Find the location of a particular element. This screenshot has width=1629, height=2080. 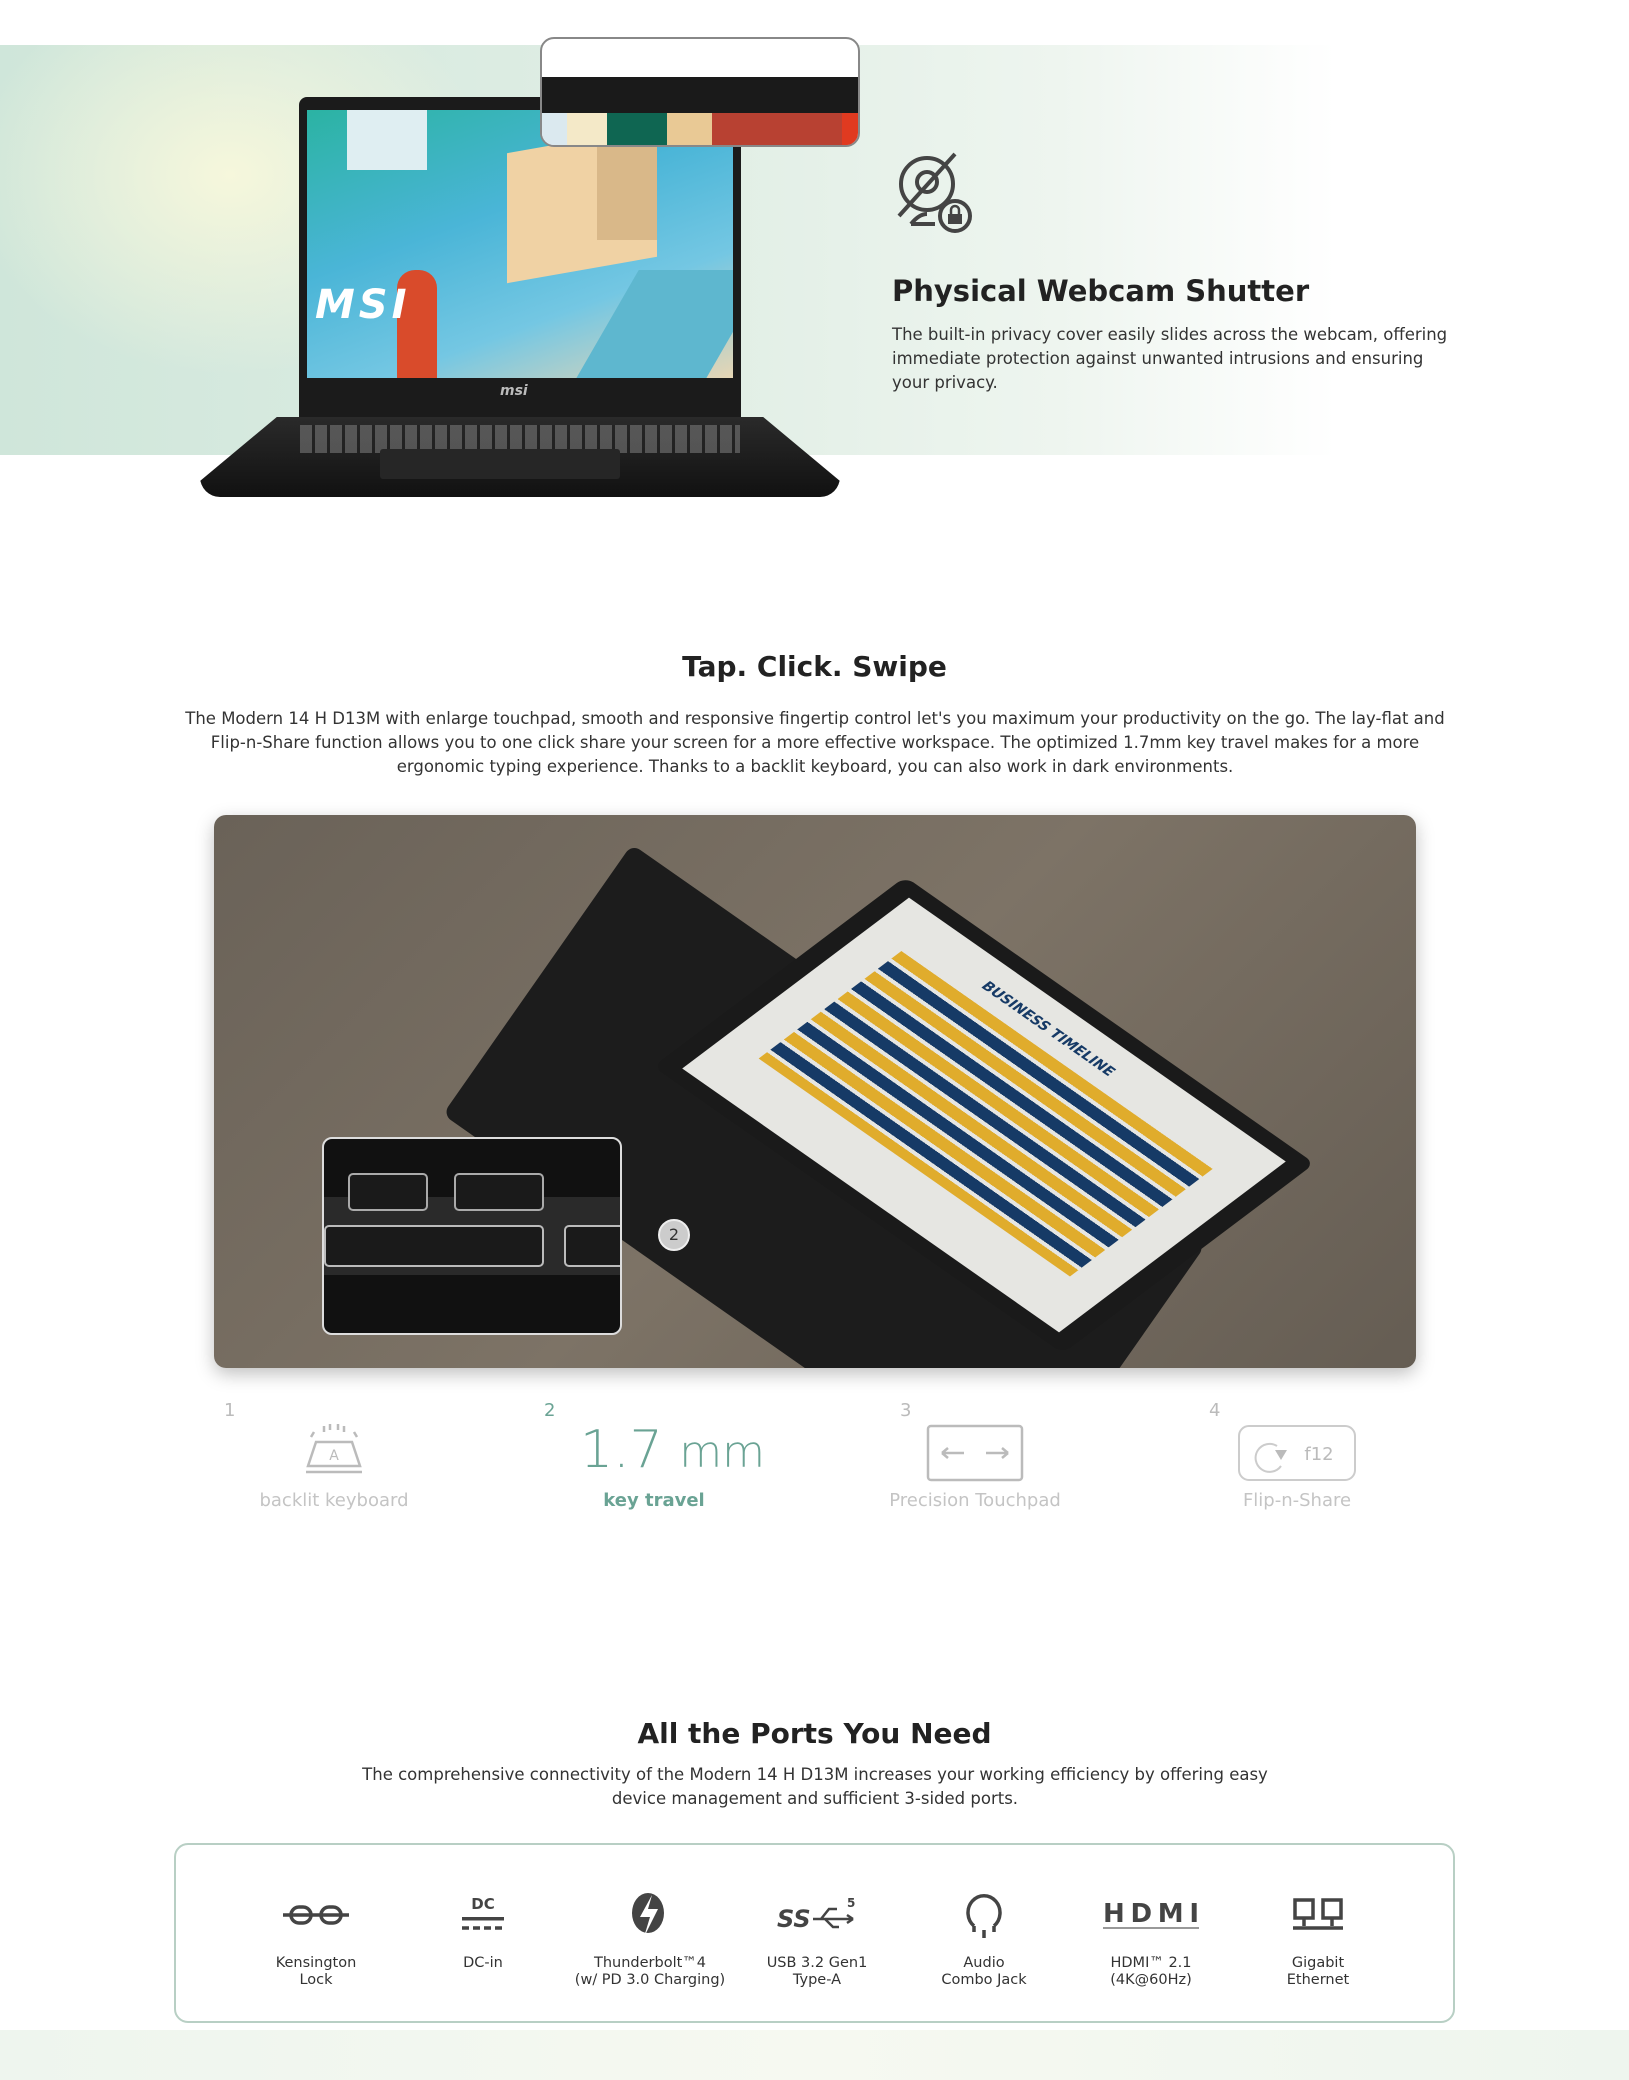

touch-title: Tap. Click. Swipe is located at coordinates (814, 666).